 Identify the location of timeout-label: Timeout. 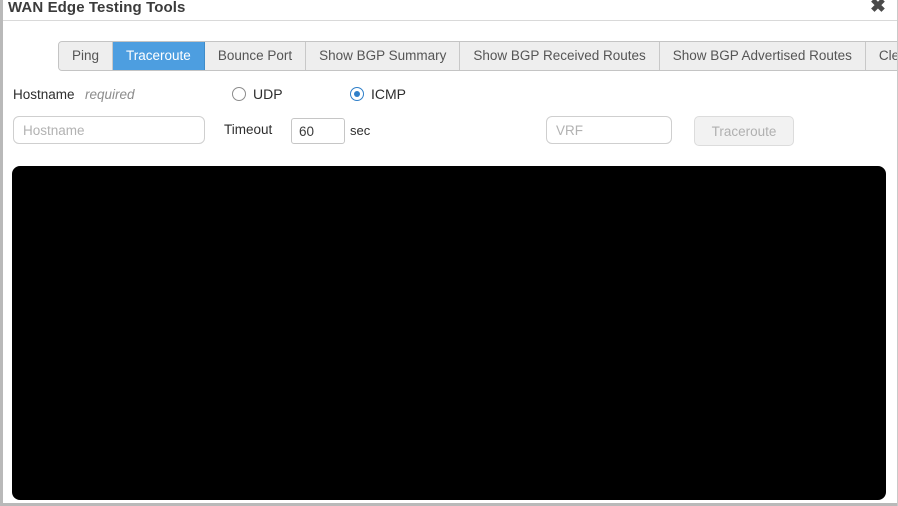
(248, 129).